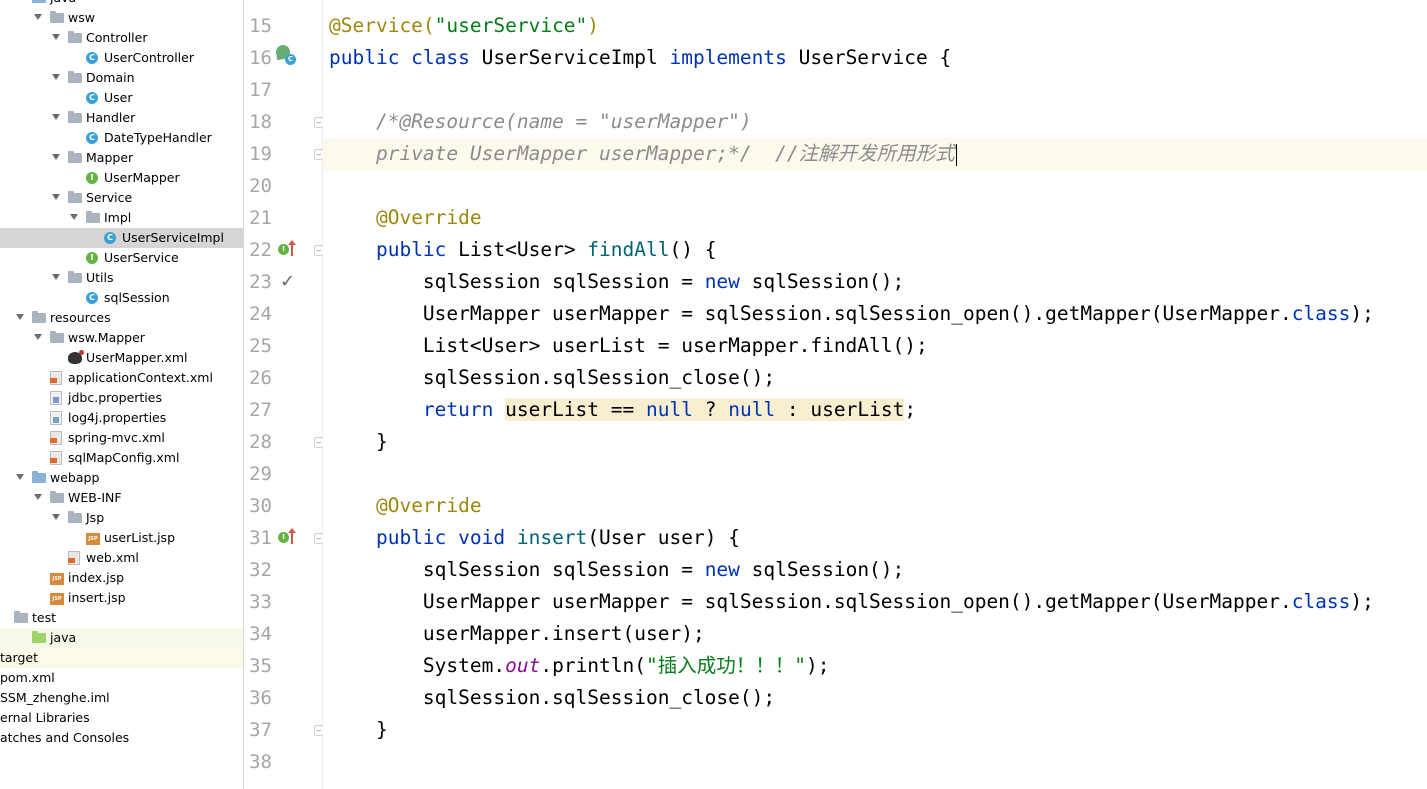 This screenshot has height=789, width=1427. I want to click on tree-item: C UserServiceImpl, so click(121, 238).